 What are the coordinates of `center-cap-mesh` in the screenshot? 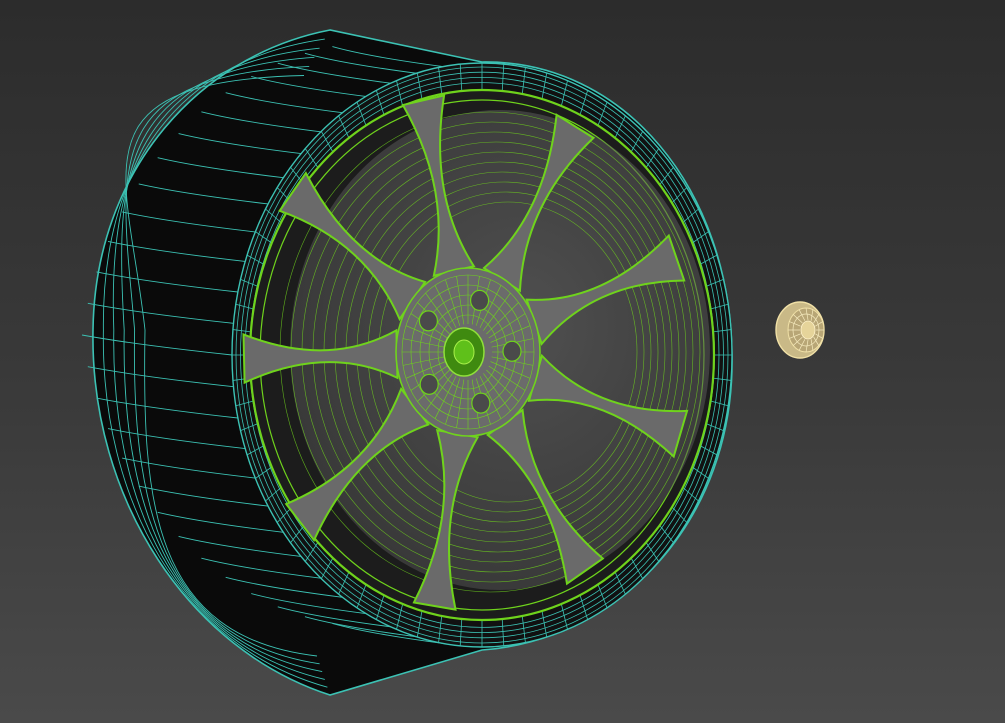 It's located at (800, 330).